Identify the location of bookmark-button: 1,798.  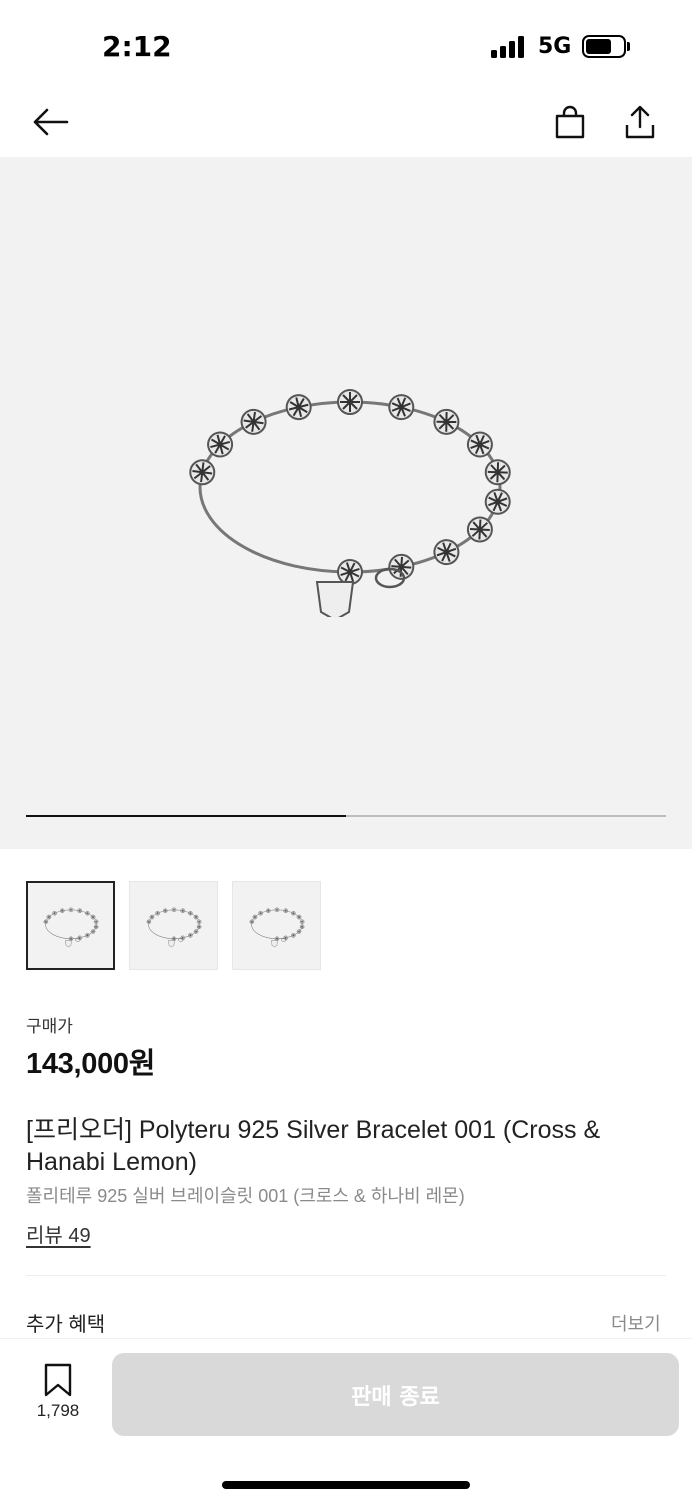
(58, 1398).